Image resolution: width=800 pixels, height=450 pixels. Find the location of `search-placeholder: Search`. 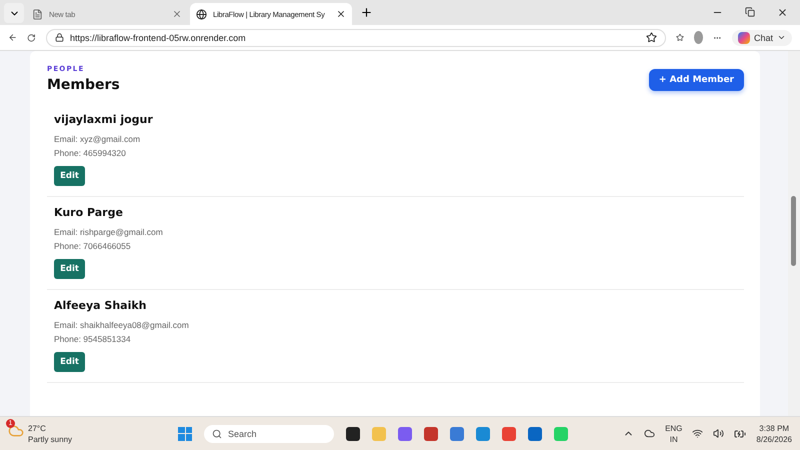

search-placeholder: Search is located at coordinates (242, 433).